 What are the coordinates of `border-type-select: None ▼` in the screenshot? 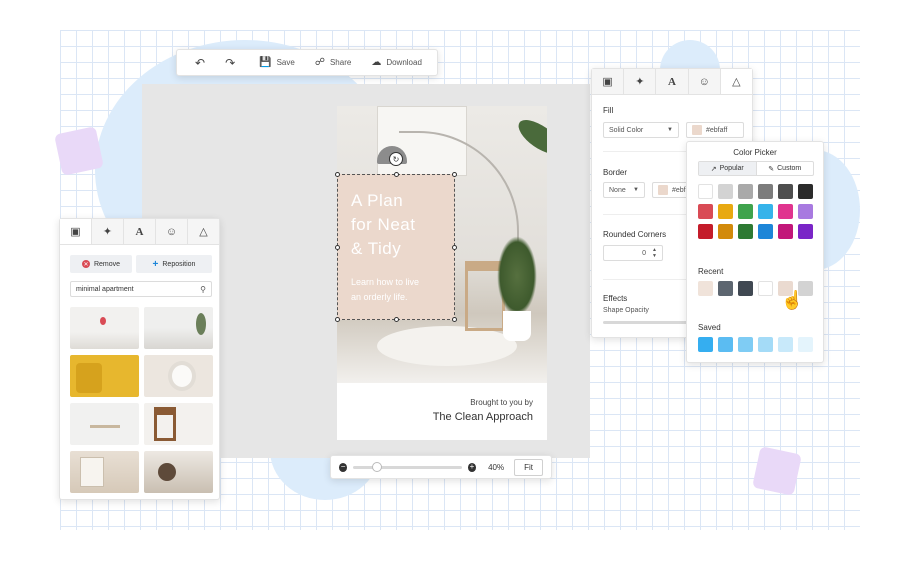 It's located at (624, 190).